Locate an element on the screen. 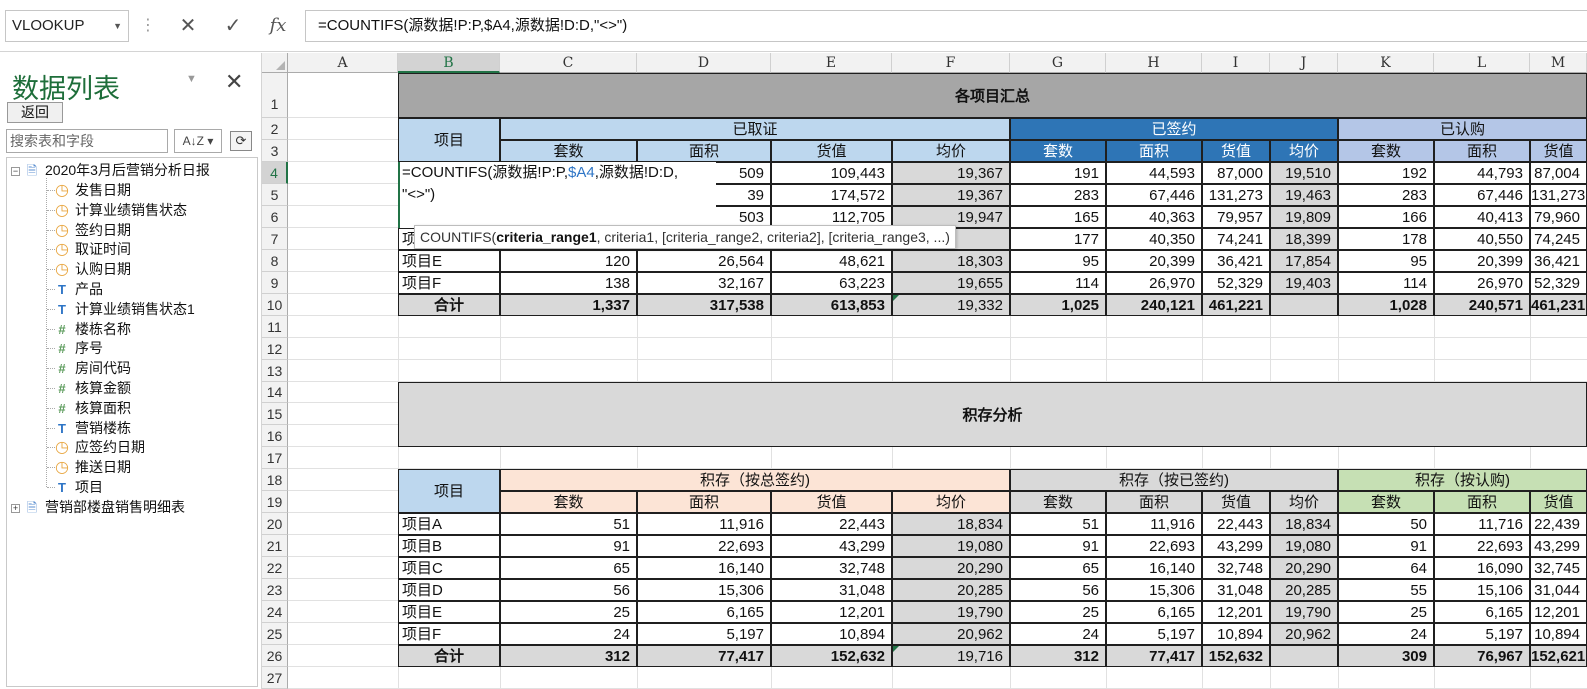 This screenshot has height=689, width=1587. row-header-6: 6 is located at coordinates (275, 217).